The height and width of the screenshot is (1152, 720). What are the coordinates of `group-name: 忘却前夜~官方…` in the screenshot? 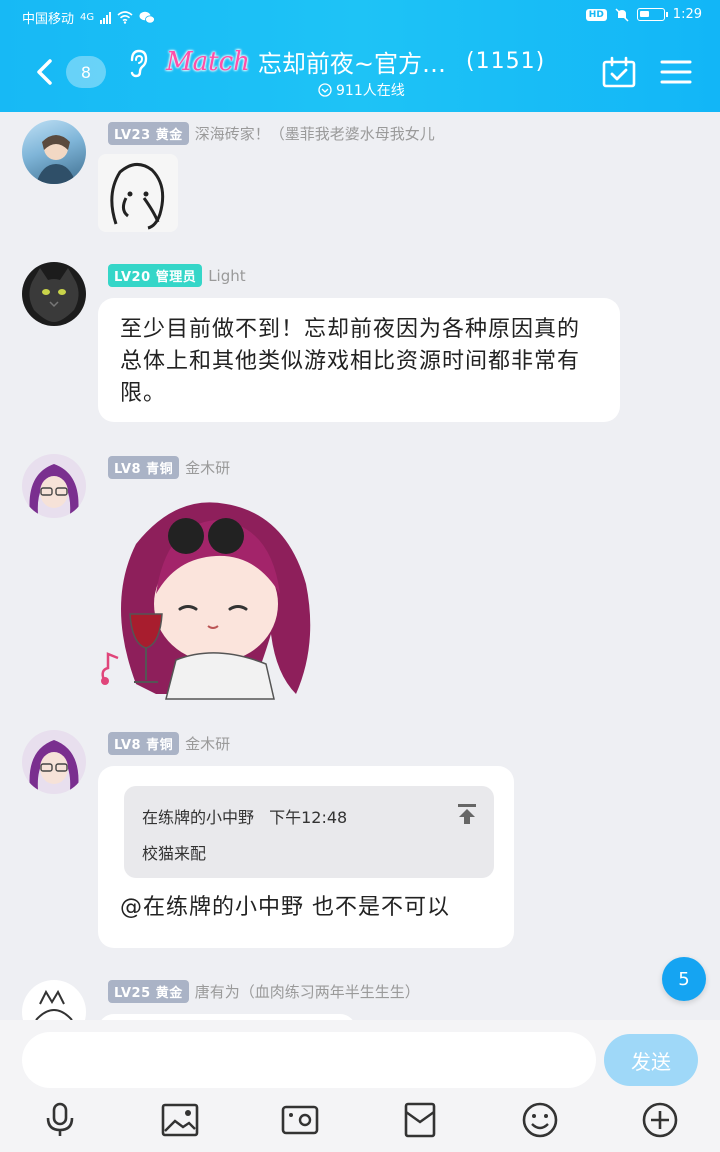 It's located at (351, 64).